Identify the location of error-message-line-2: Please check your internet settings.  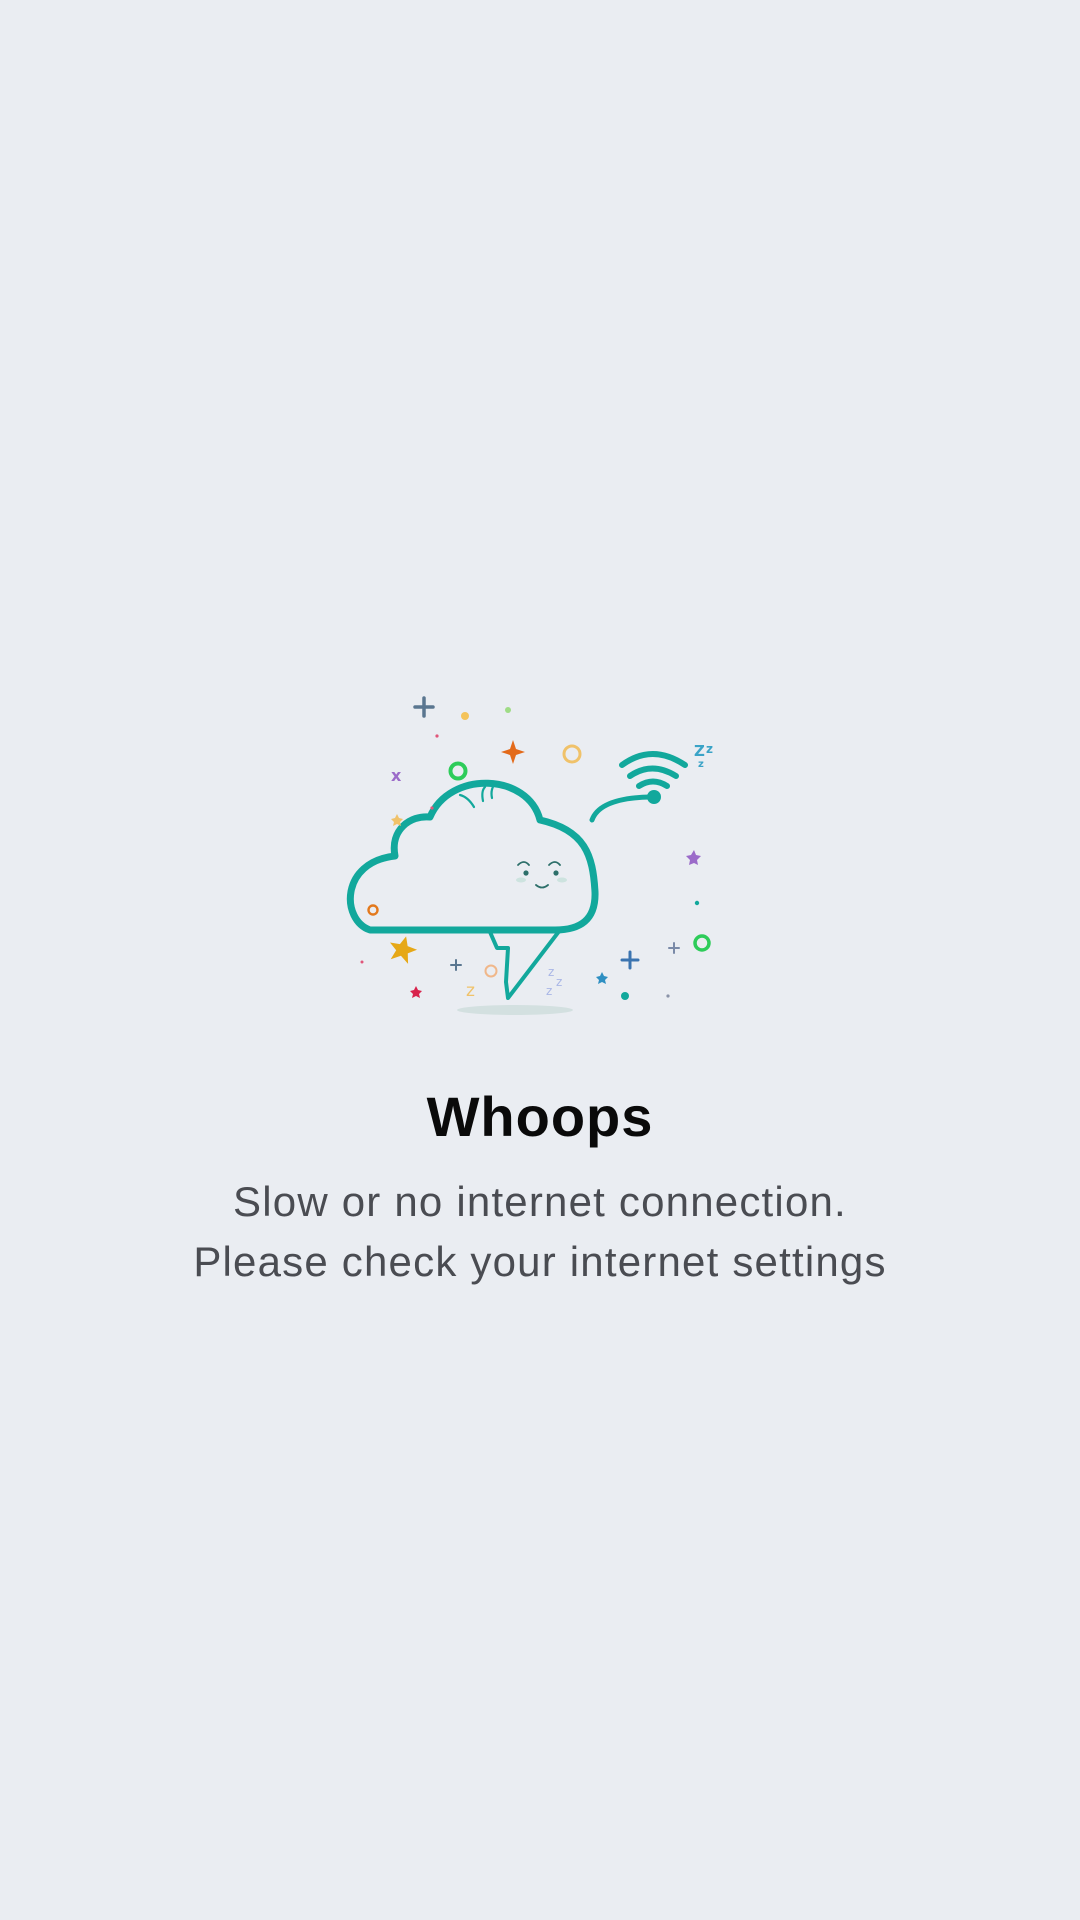
(540, 1261).